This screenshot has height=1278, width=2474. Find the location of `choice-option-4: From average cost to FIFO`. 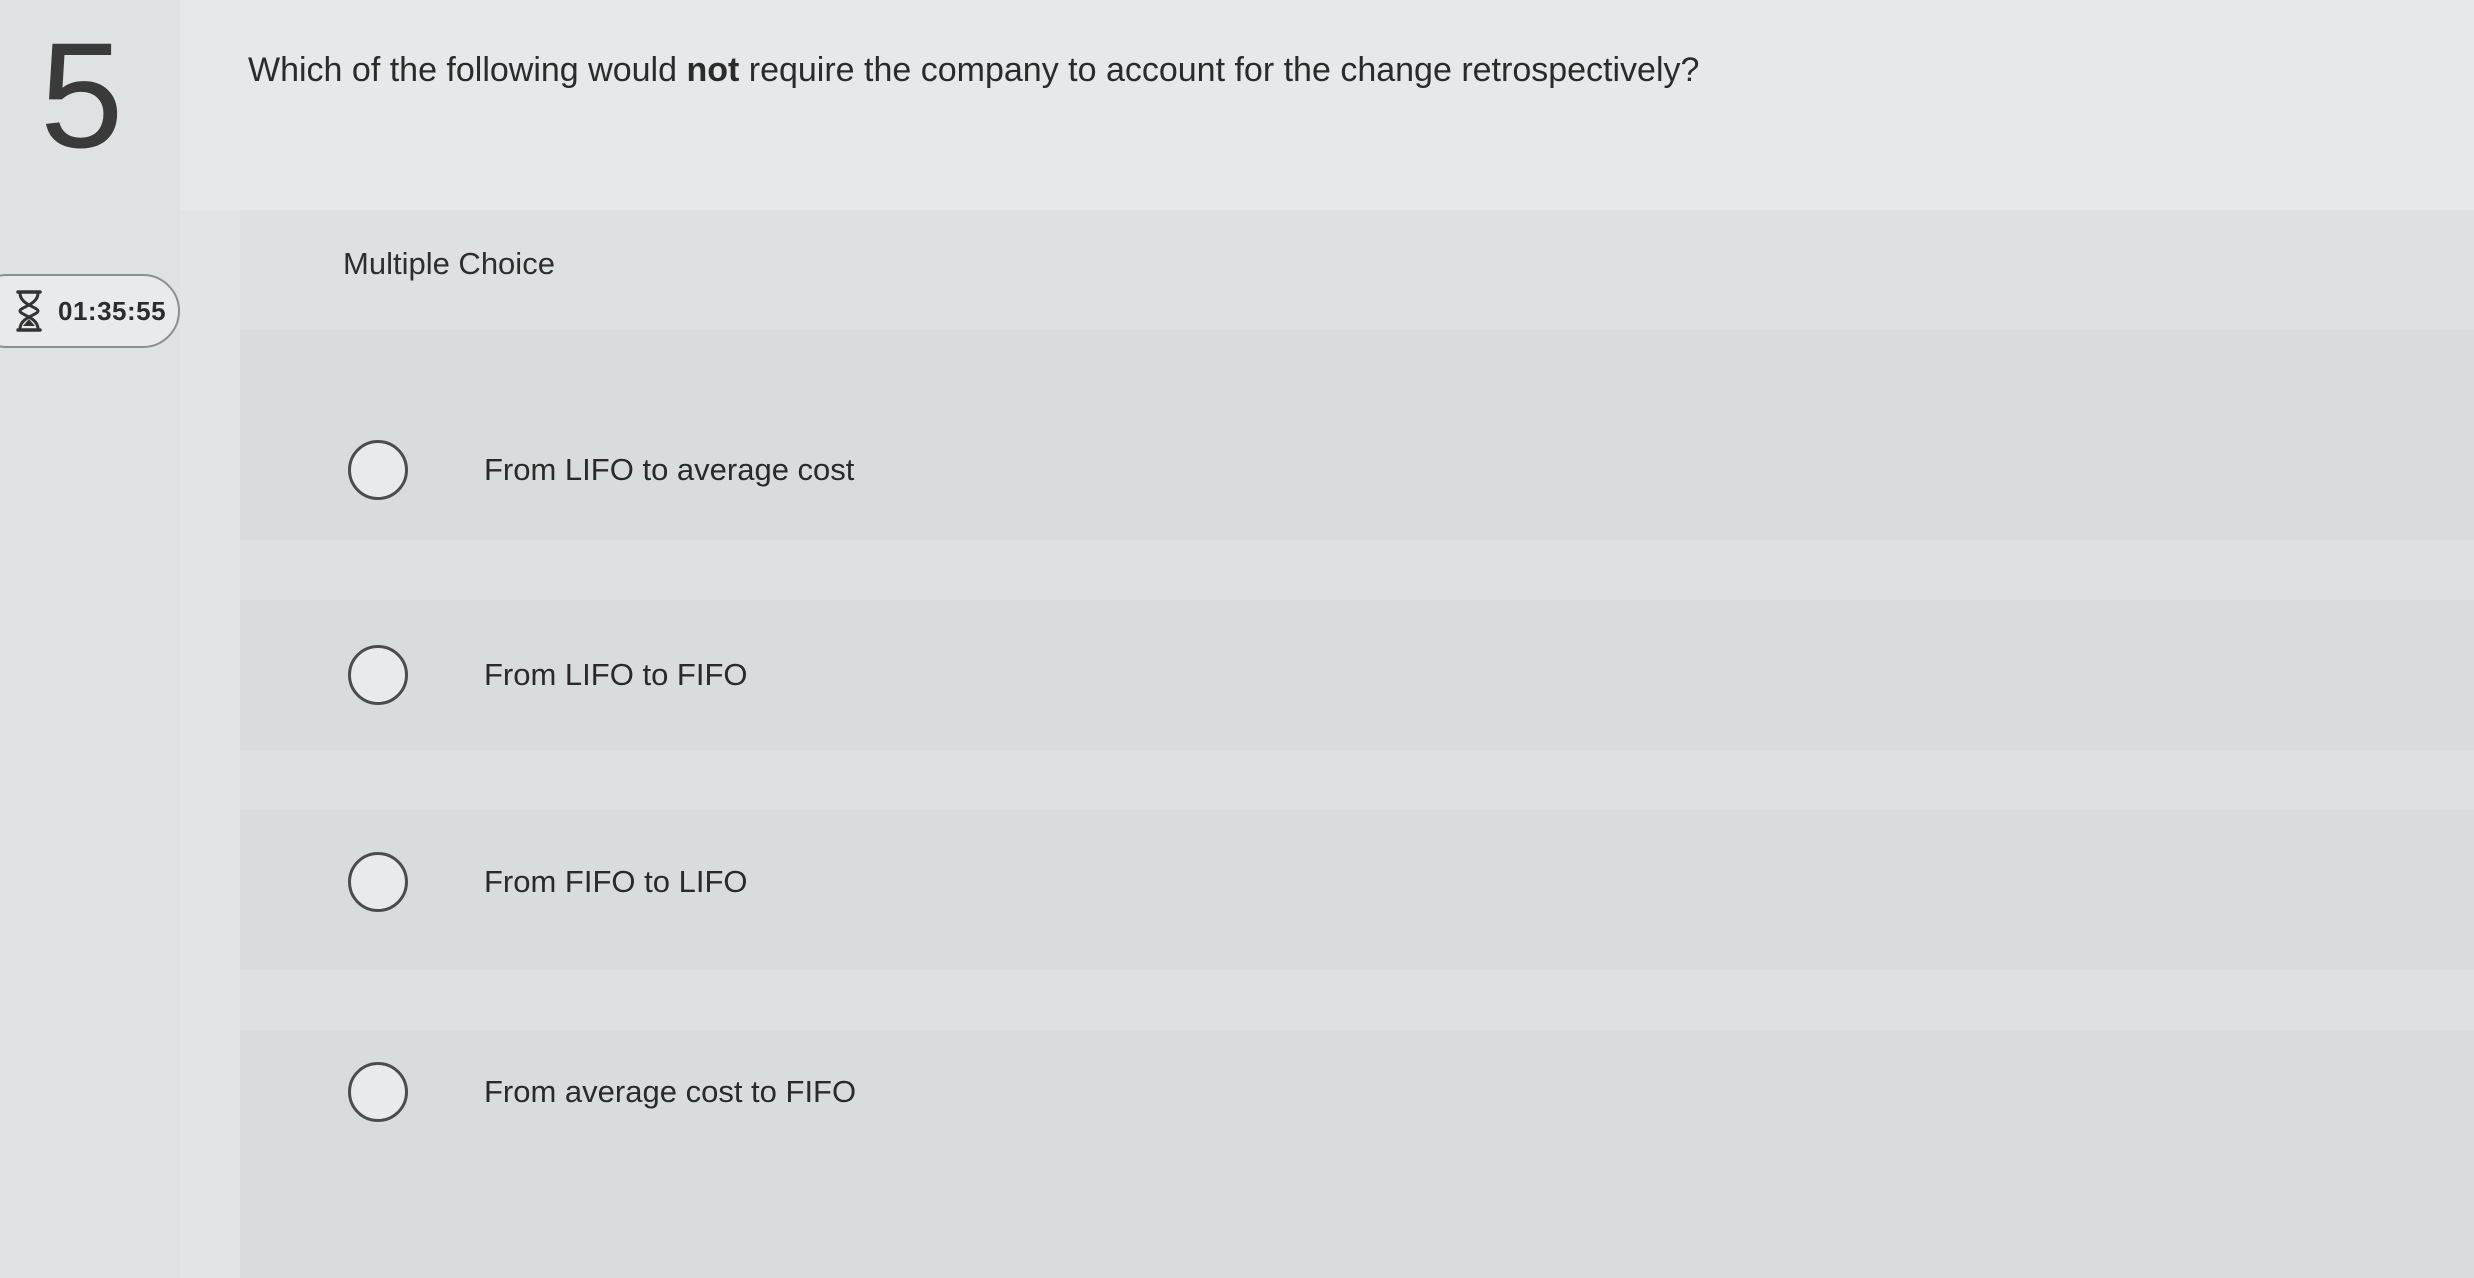

choice-option-4: From average cost to FIFO is located at coordinates (602, 1092).